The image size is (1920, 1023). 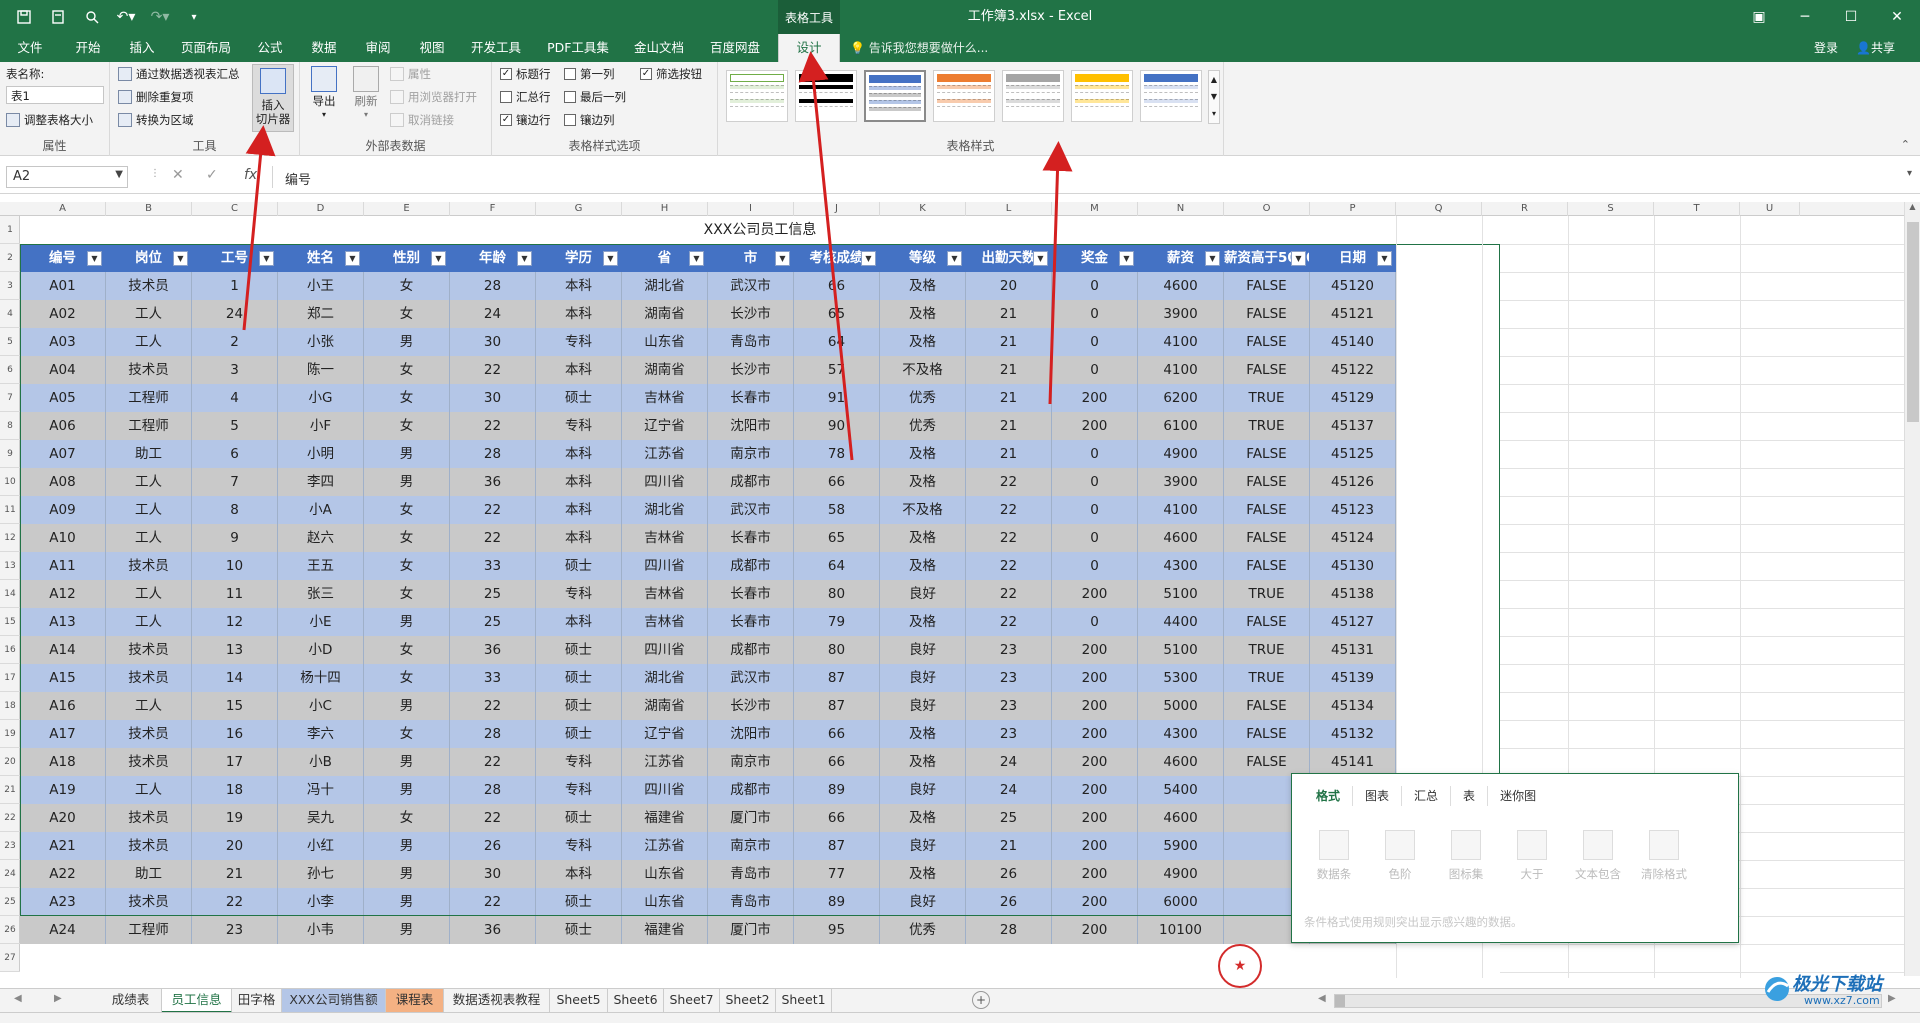 I want to click on row-header: 11, so click(x=10, y=510).